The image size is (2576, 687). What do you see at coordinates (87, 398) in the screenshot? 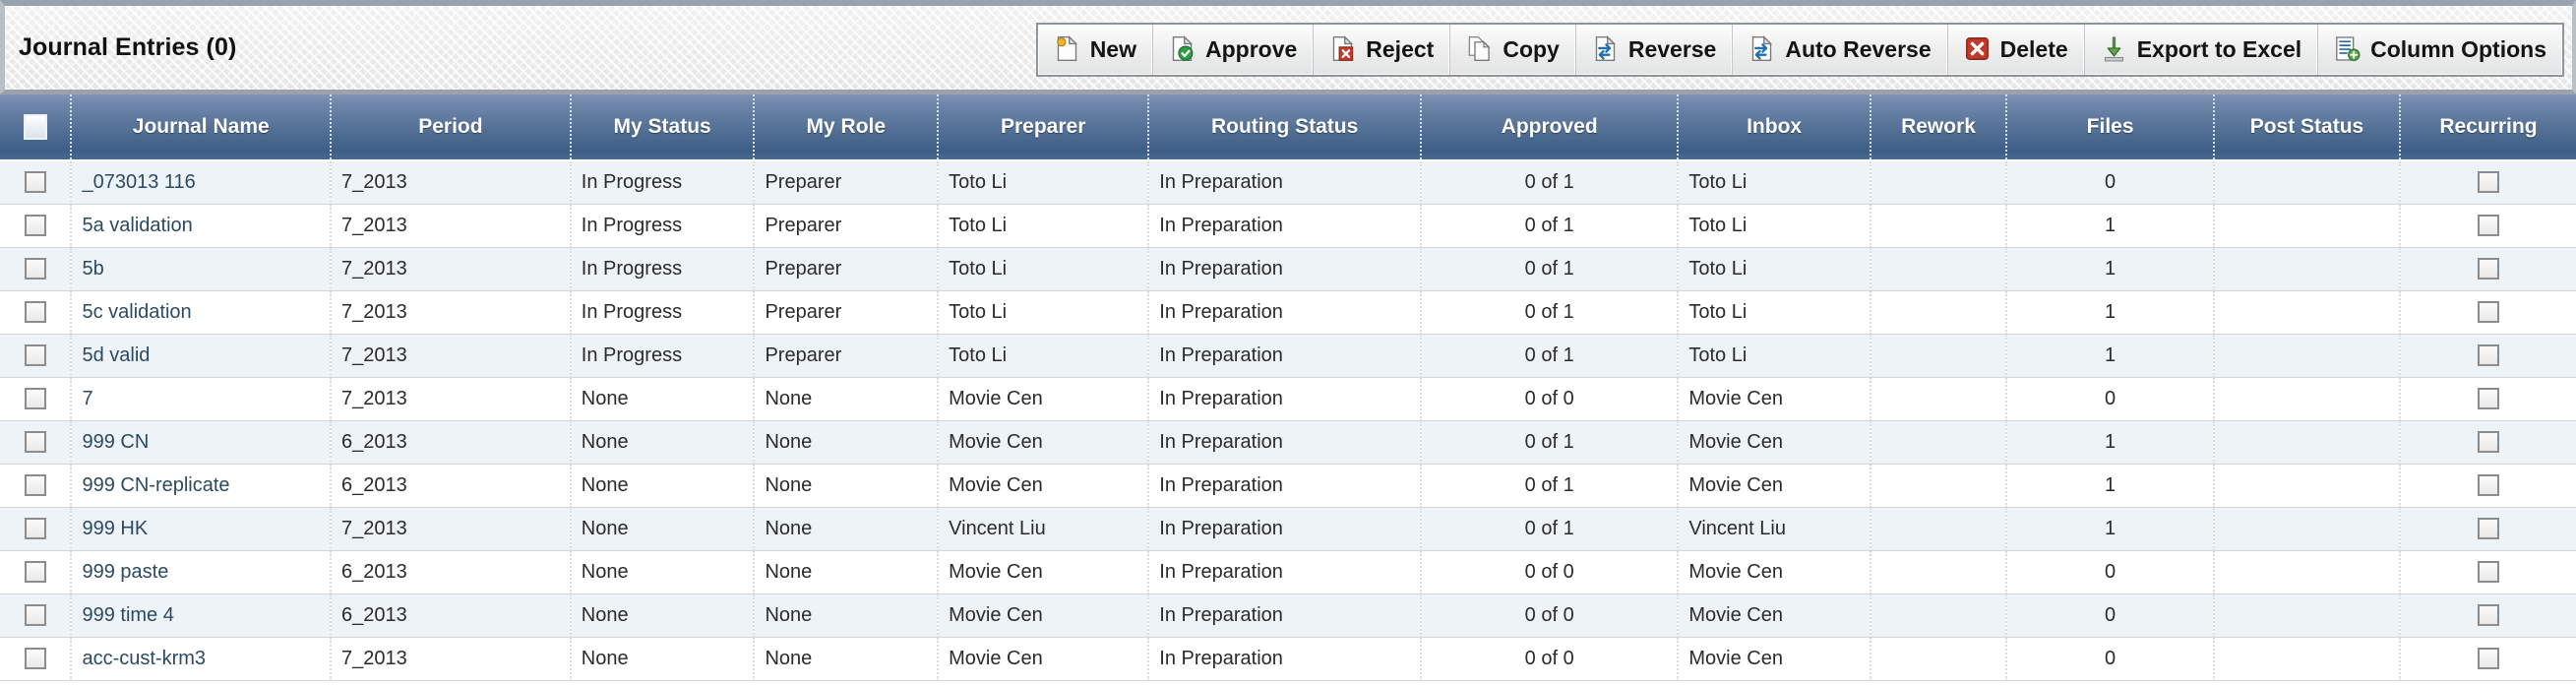
I see `journal-name-link: 7` at bounding box center [87, 398].